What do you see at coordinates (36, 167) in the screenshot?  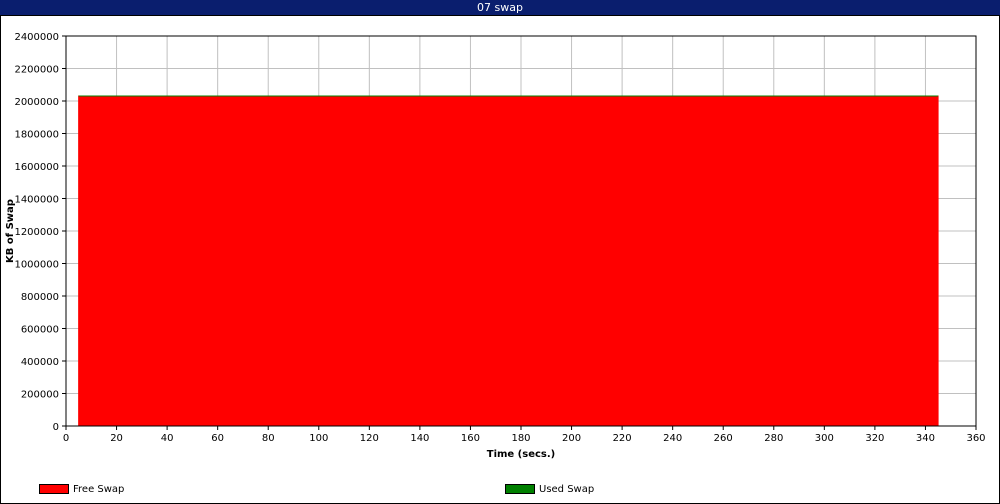 I see `y-tick-label: 1600000` at bounding box center [36, 167].